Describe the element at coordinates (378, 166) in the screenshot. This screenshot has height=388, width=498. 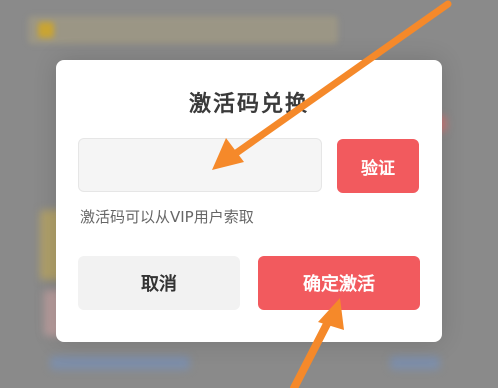
I see `verify-button: 验证` at that location.